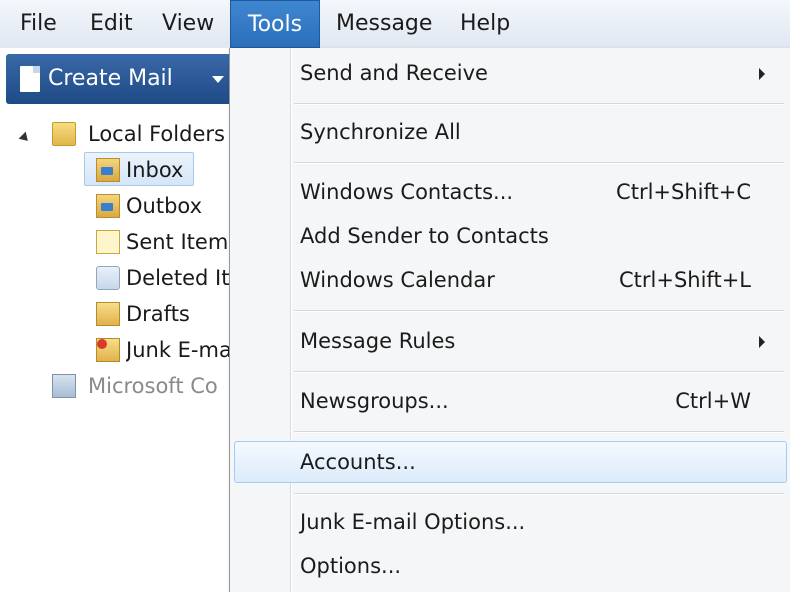  Describe the element at coordinates (30, 79) in the screenshot. I see `new-mail-icon` at that location.